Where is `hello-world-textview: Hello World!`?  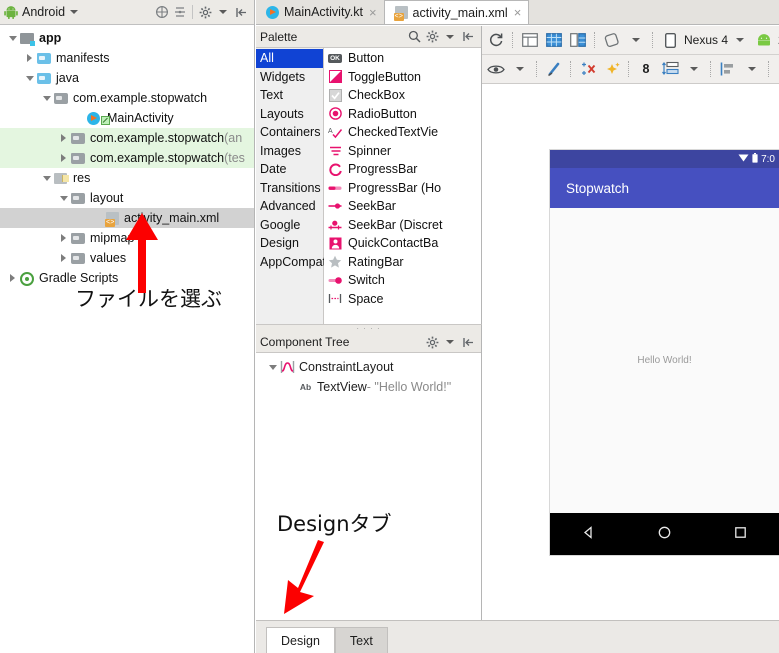 hello-world-textview: Hello World! is located at coordinates (664, 360).